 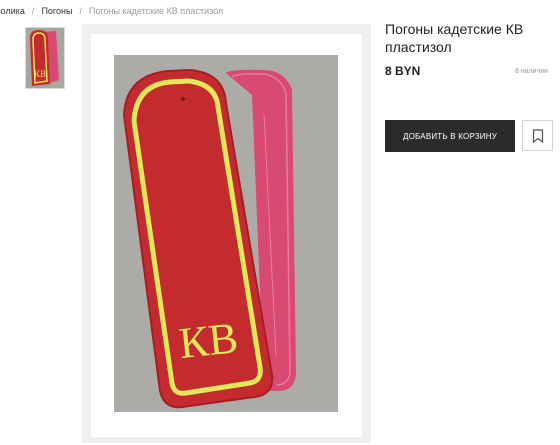 I want to click on stock-status: 8 наличии, so click(x=532, y=71).